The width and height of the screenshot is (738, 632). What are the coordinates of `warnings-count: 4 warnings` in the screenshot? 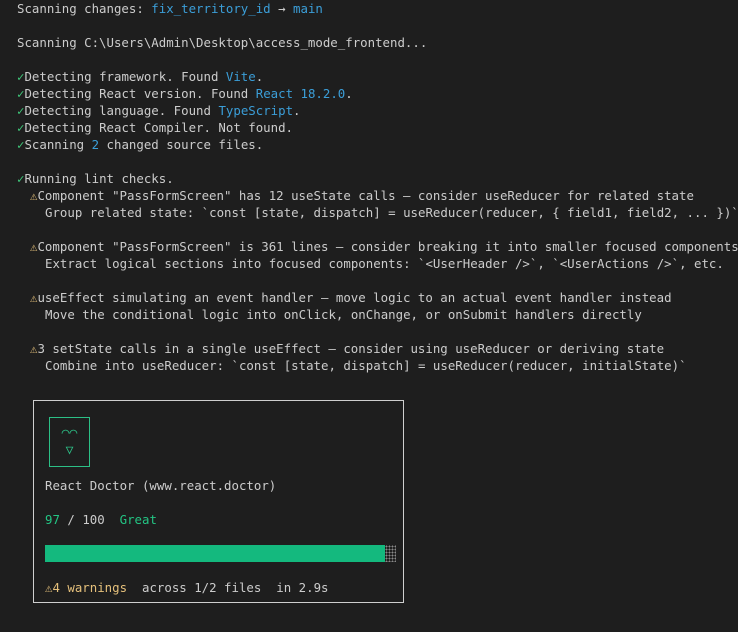 It's located at (90, 587).